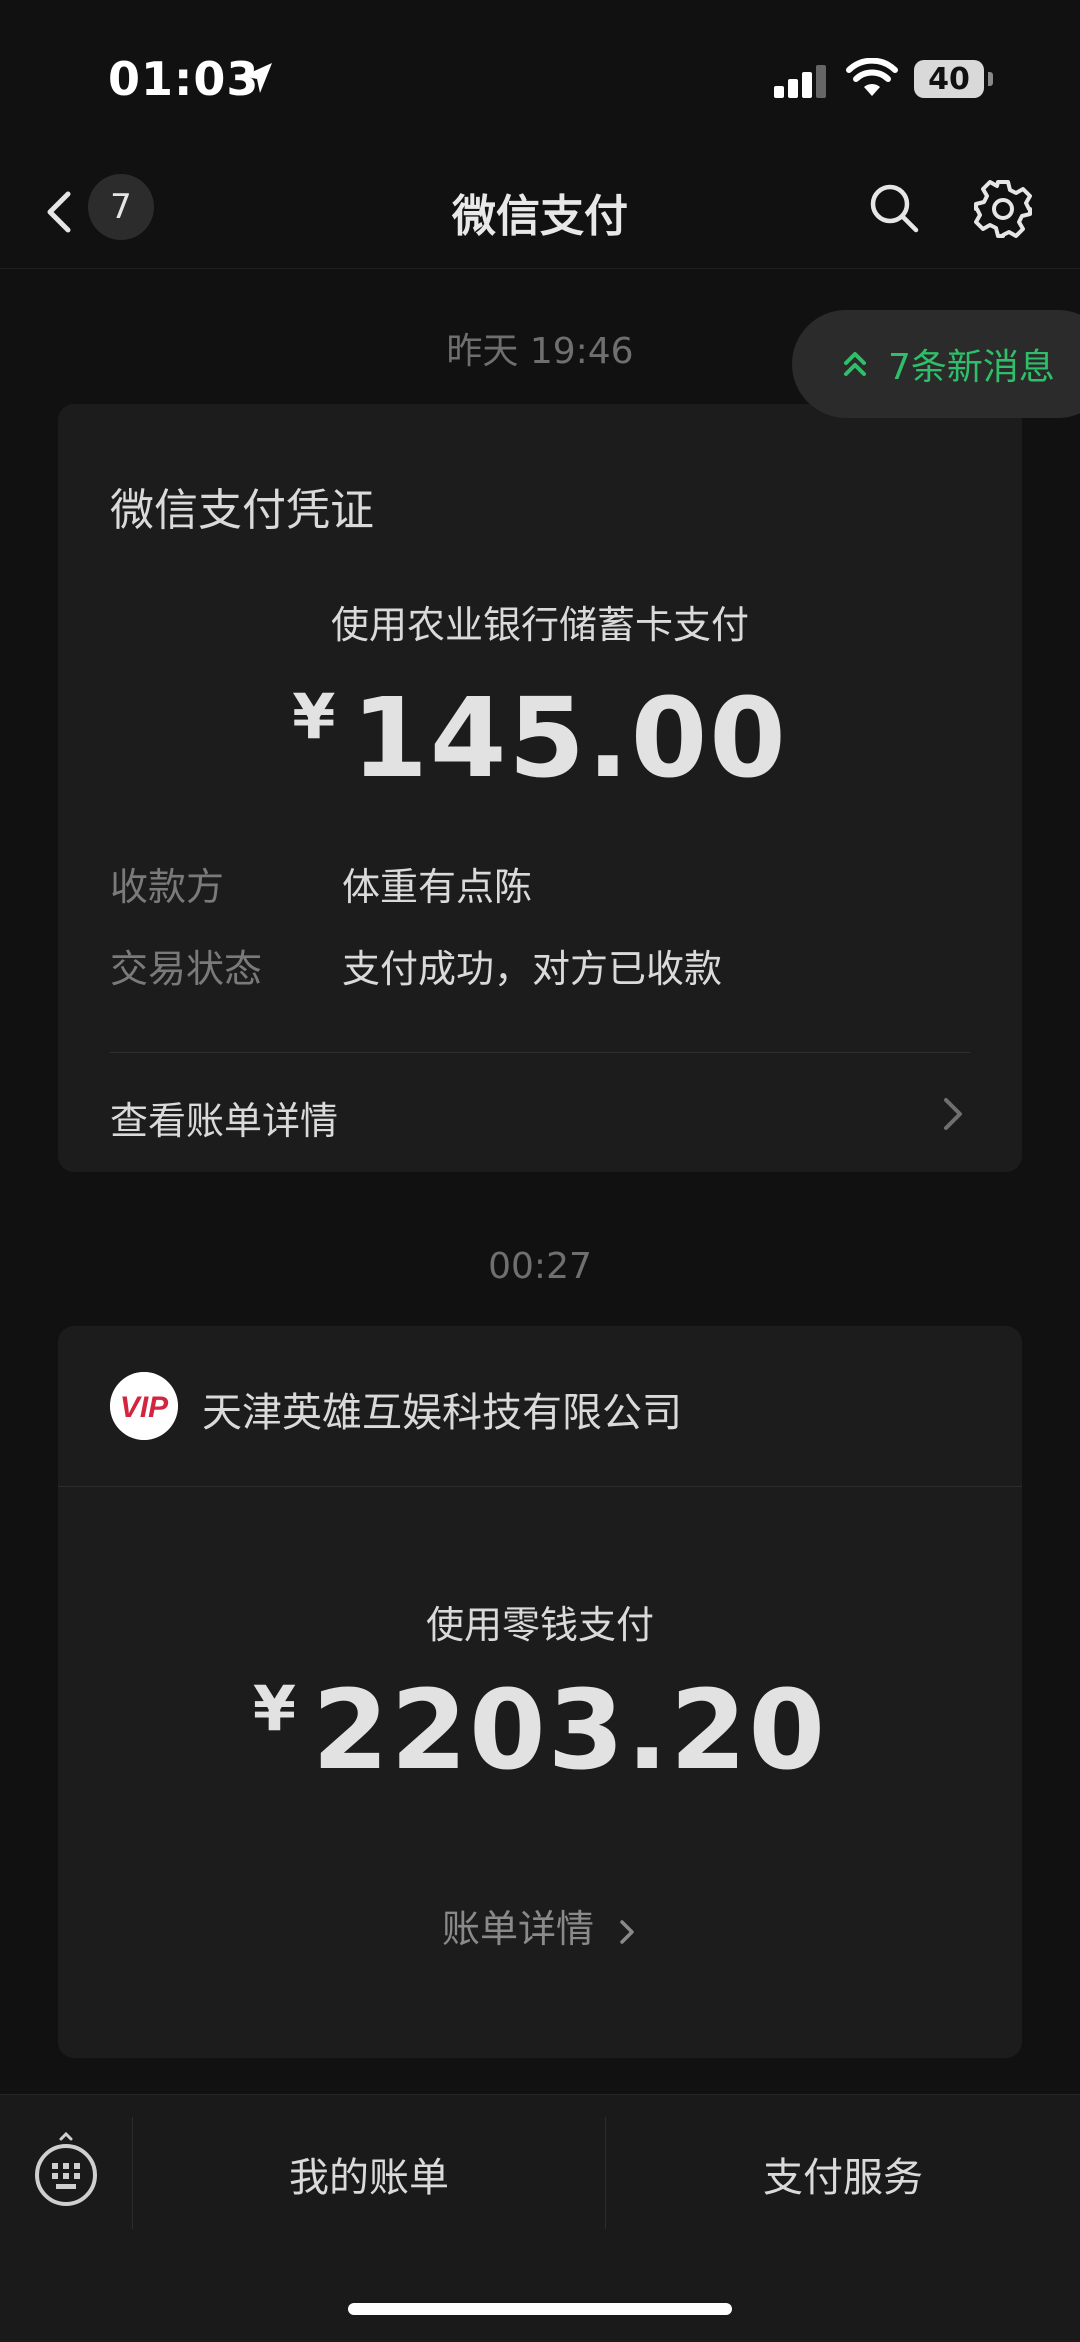 This screenshot has height=2342, width=1080. I want to click on card-title: 微信支付凭证, so click(242, 510).